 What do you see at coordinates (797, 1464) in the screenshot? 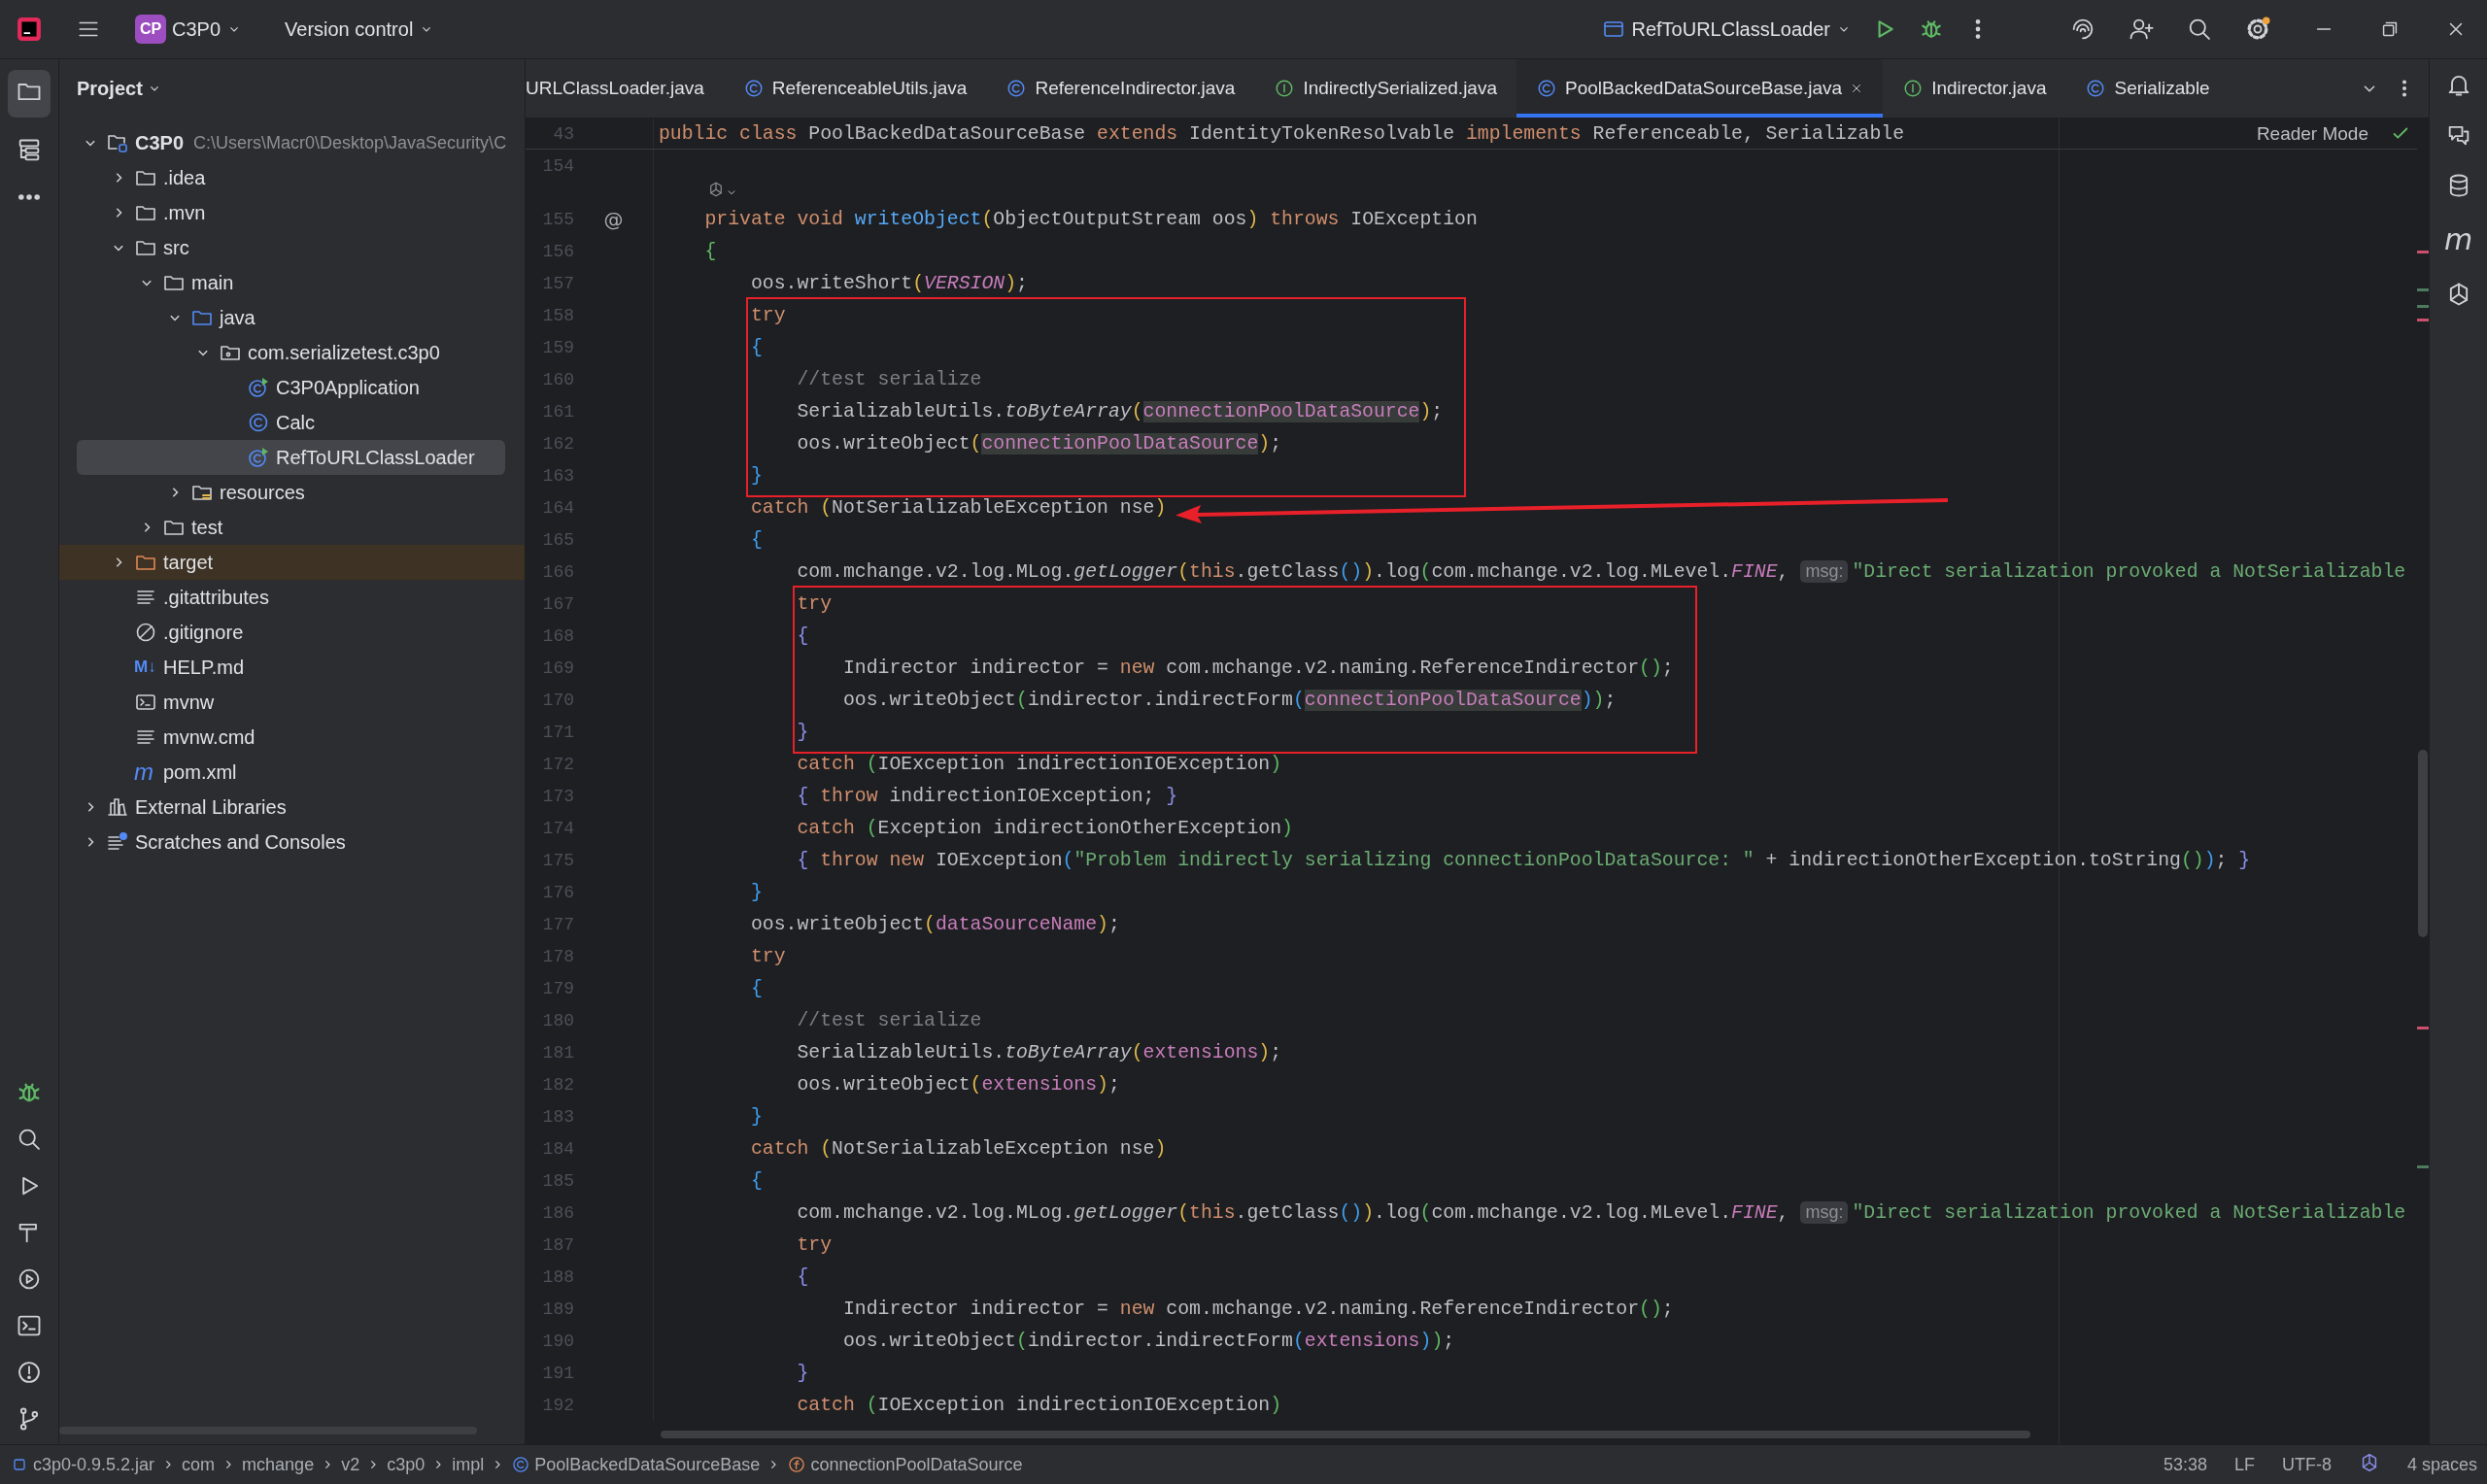
I see `field-icon` at bounding box center [797, 1464].